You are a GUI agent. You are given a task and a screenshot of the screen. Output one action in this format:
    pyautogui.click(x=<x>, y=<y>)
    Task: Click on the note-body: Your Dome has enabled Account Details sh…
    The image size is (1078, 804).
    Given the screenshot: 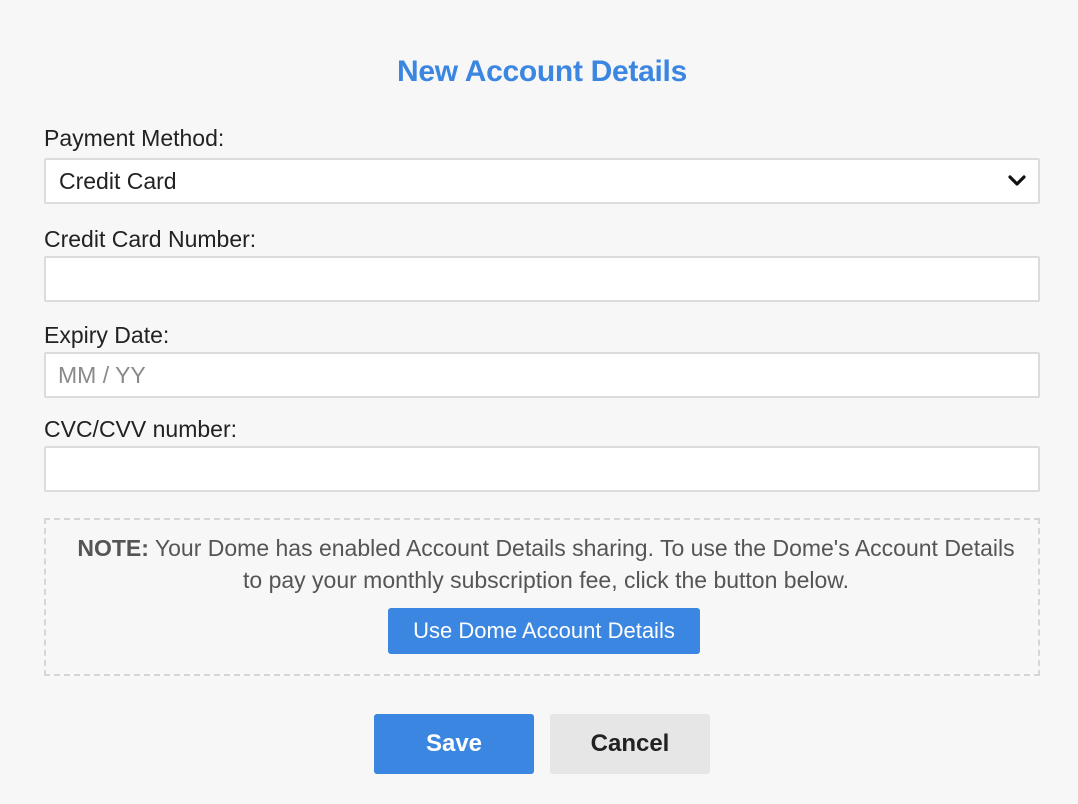 What is the action you would take?
    pyautogui.click(x=581, y=564)
    